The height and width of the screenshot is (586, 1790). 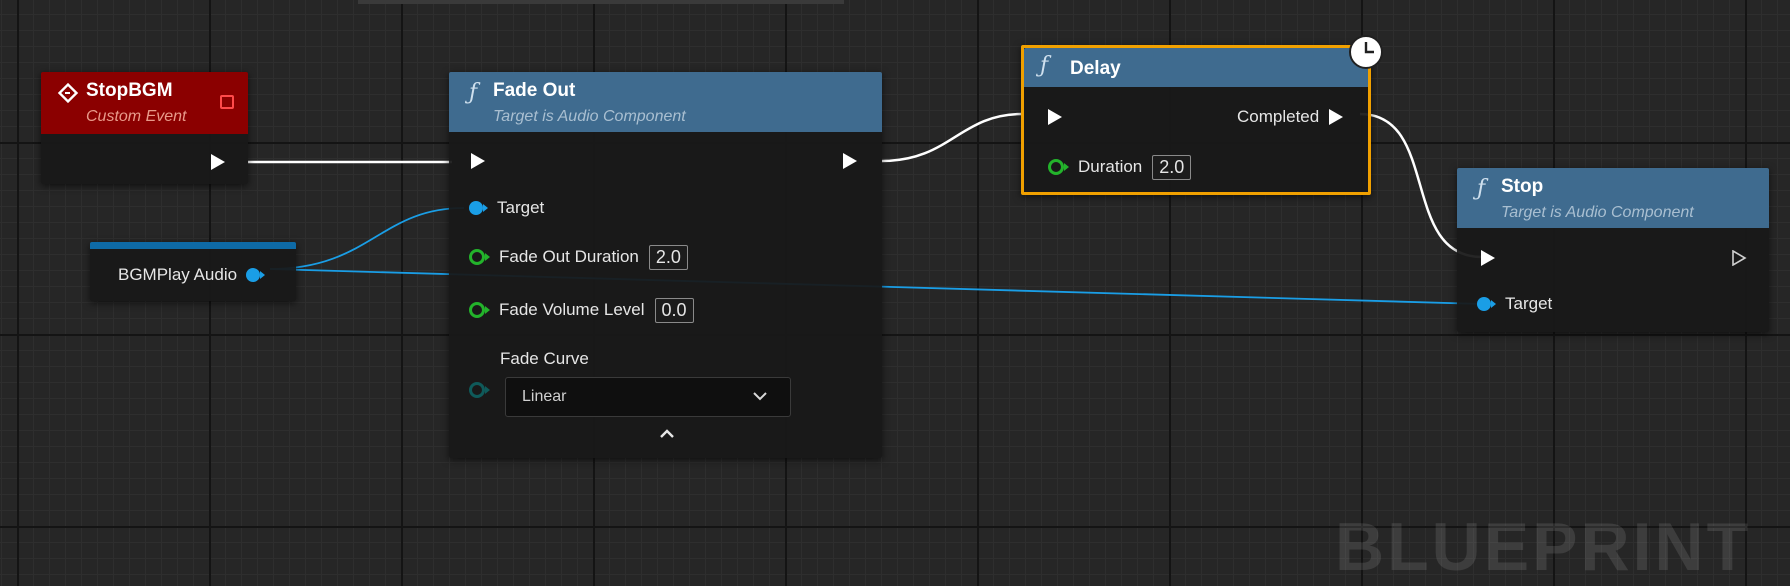 What do you see at coordinates (144, 103) in the screenshot?
I see `event-node-header: StopBGM Custom Event` at bounding box center [144, 103].